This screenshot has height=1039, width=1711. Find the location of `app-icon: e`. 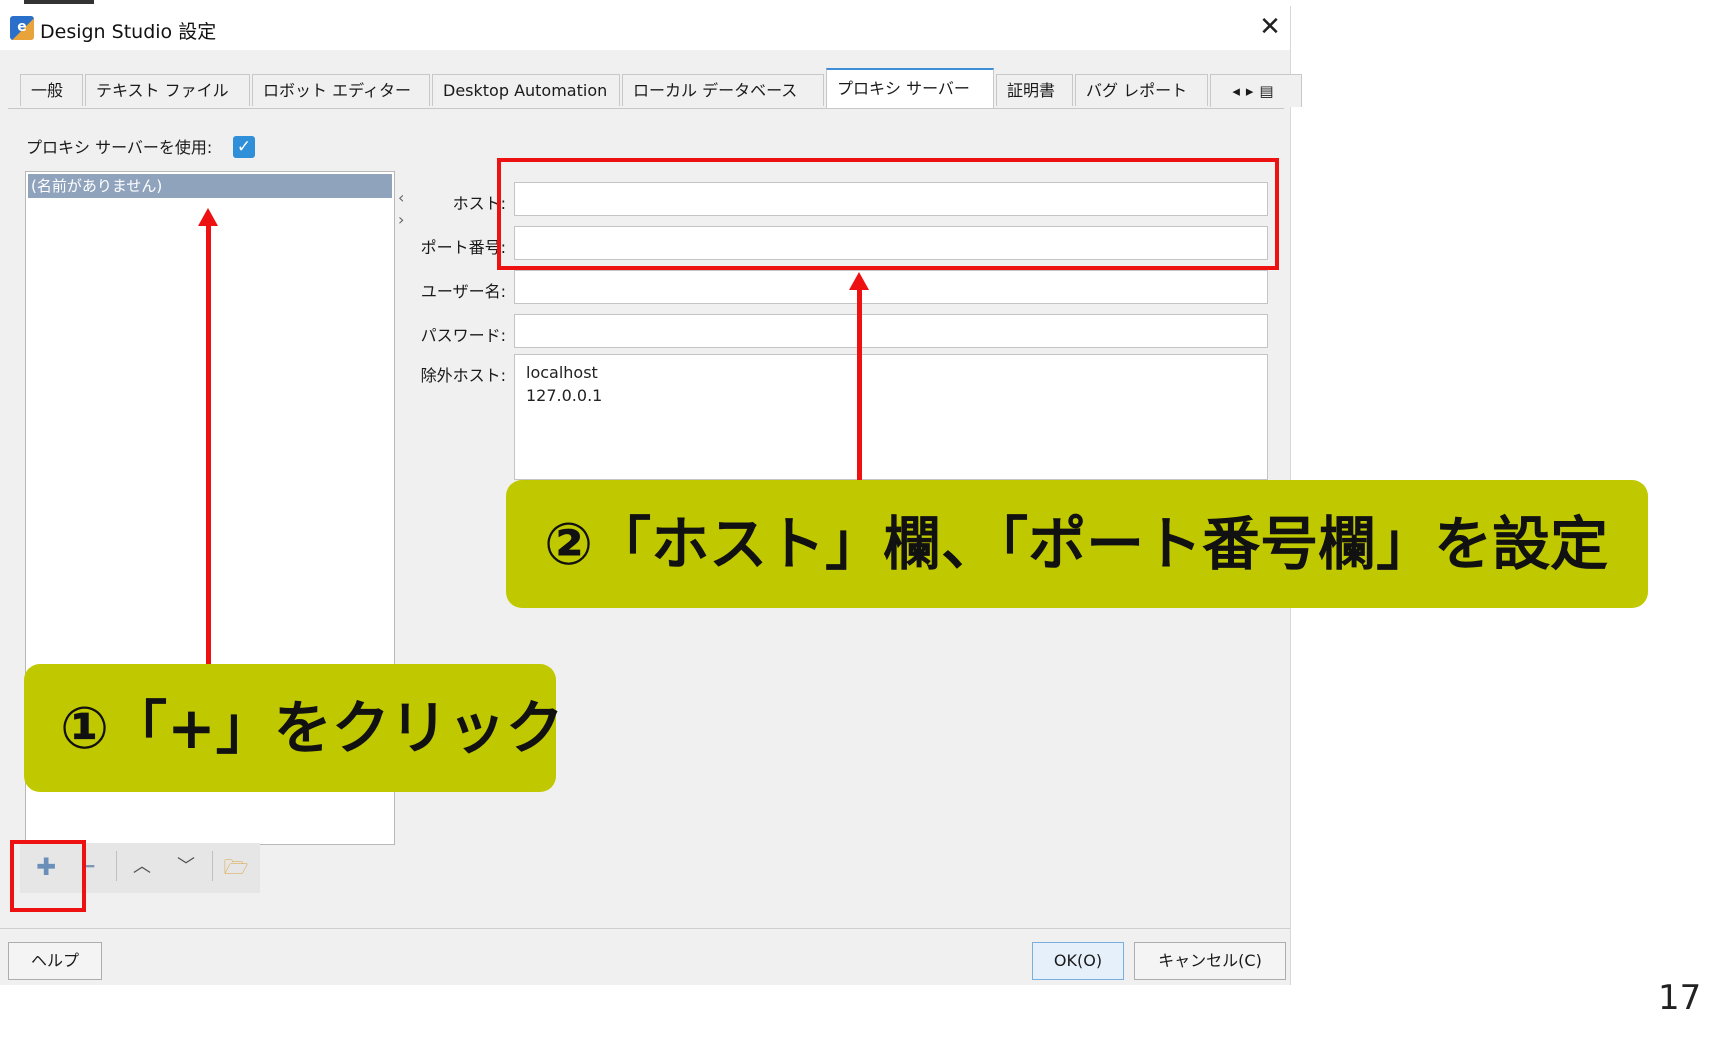

app-icon: e is located at coordinates (22, 28).